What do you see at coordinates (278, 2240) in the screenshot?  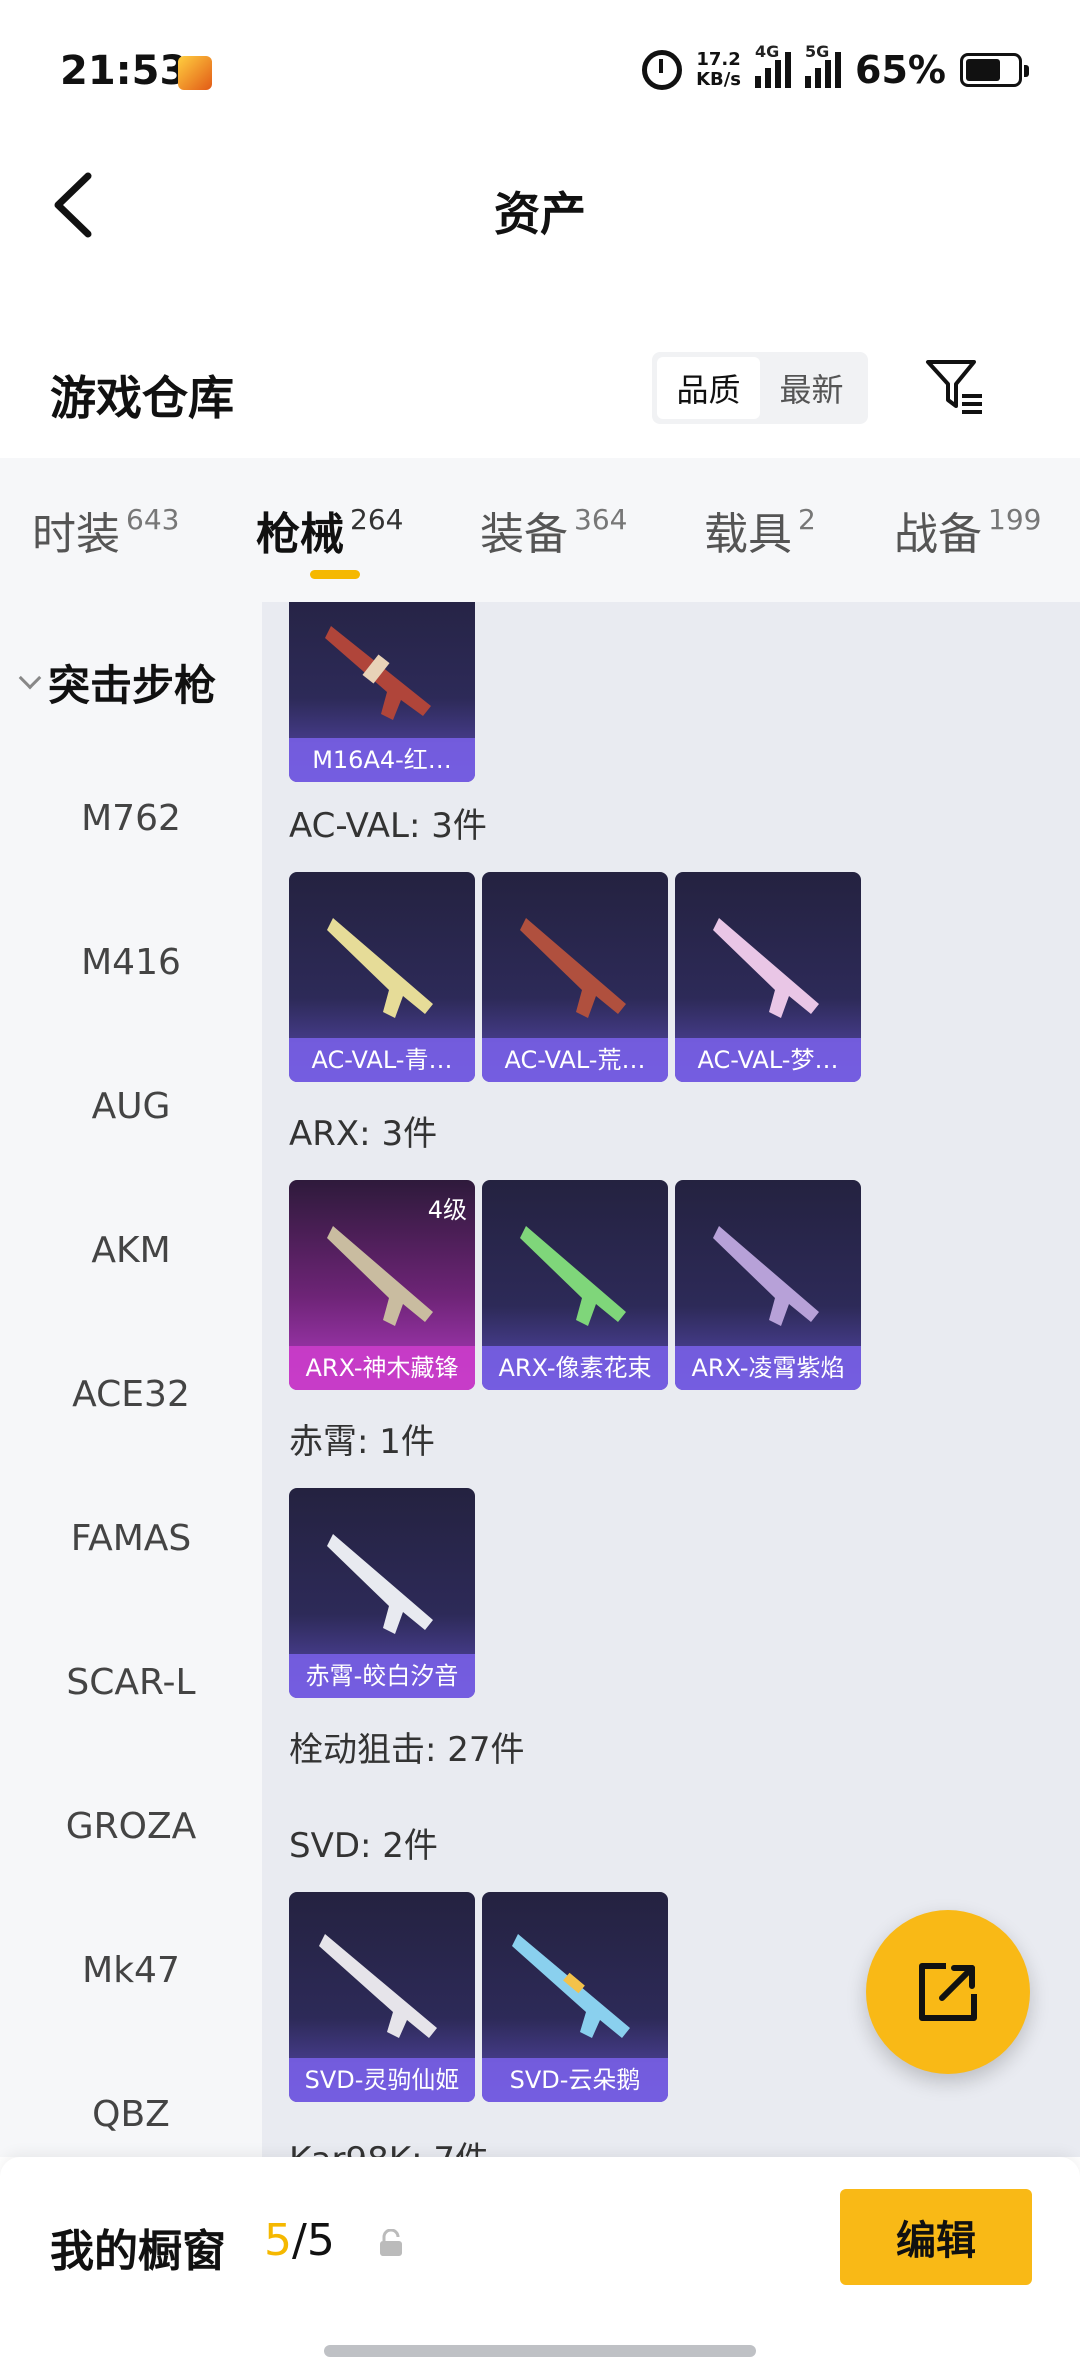 I see `showcase-count-current: 5` at bounding box center [278, 2240].